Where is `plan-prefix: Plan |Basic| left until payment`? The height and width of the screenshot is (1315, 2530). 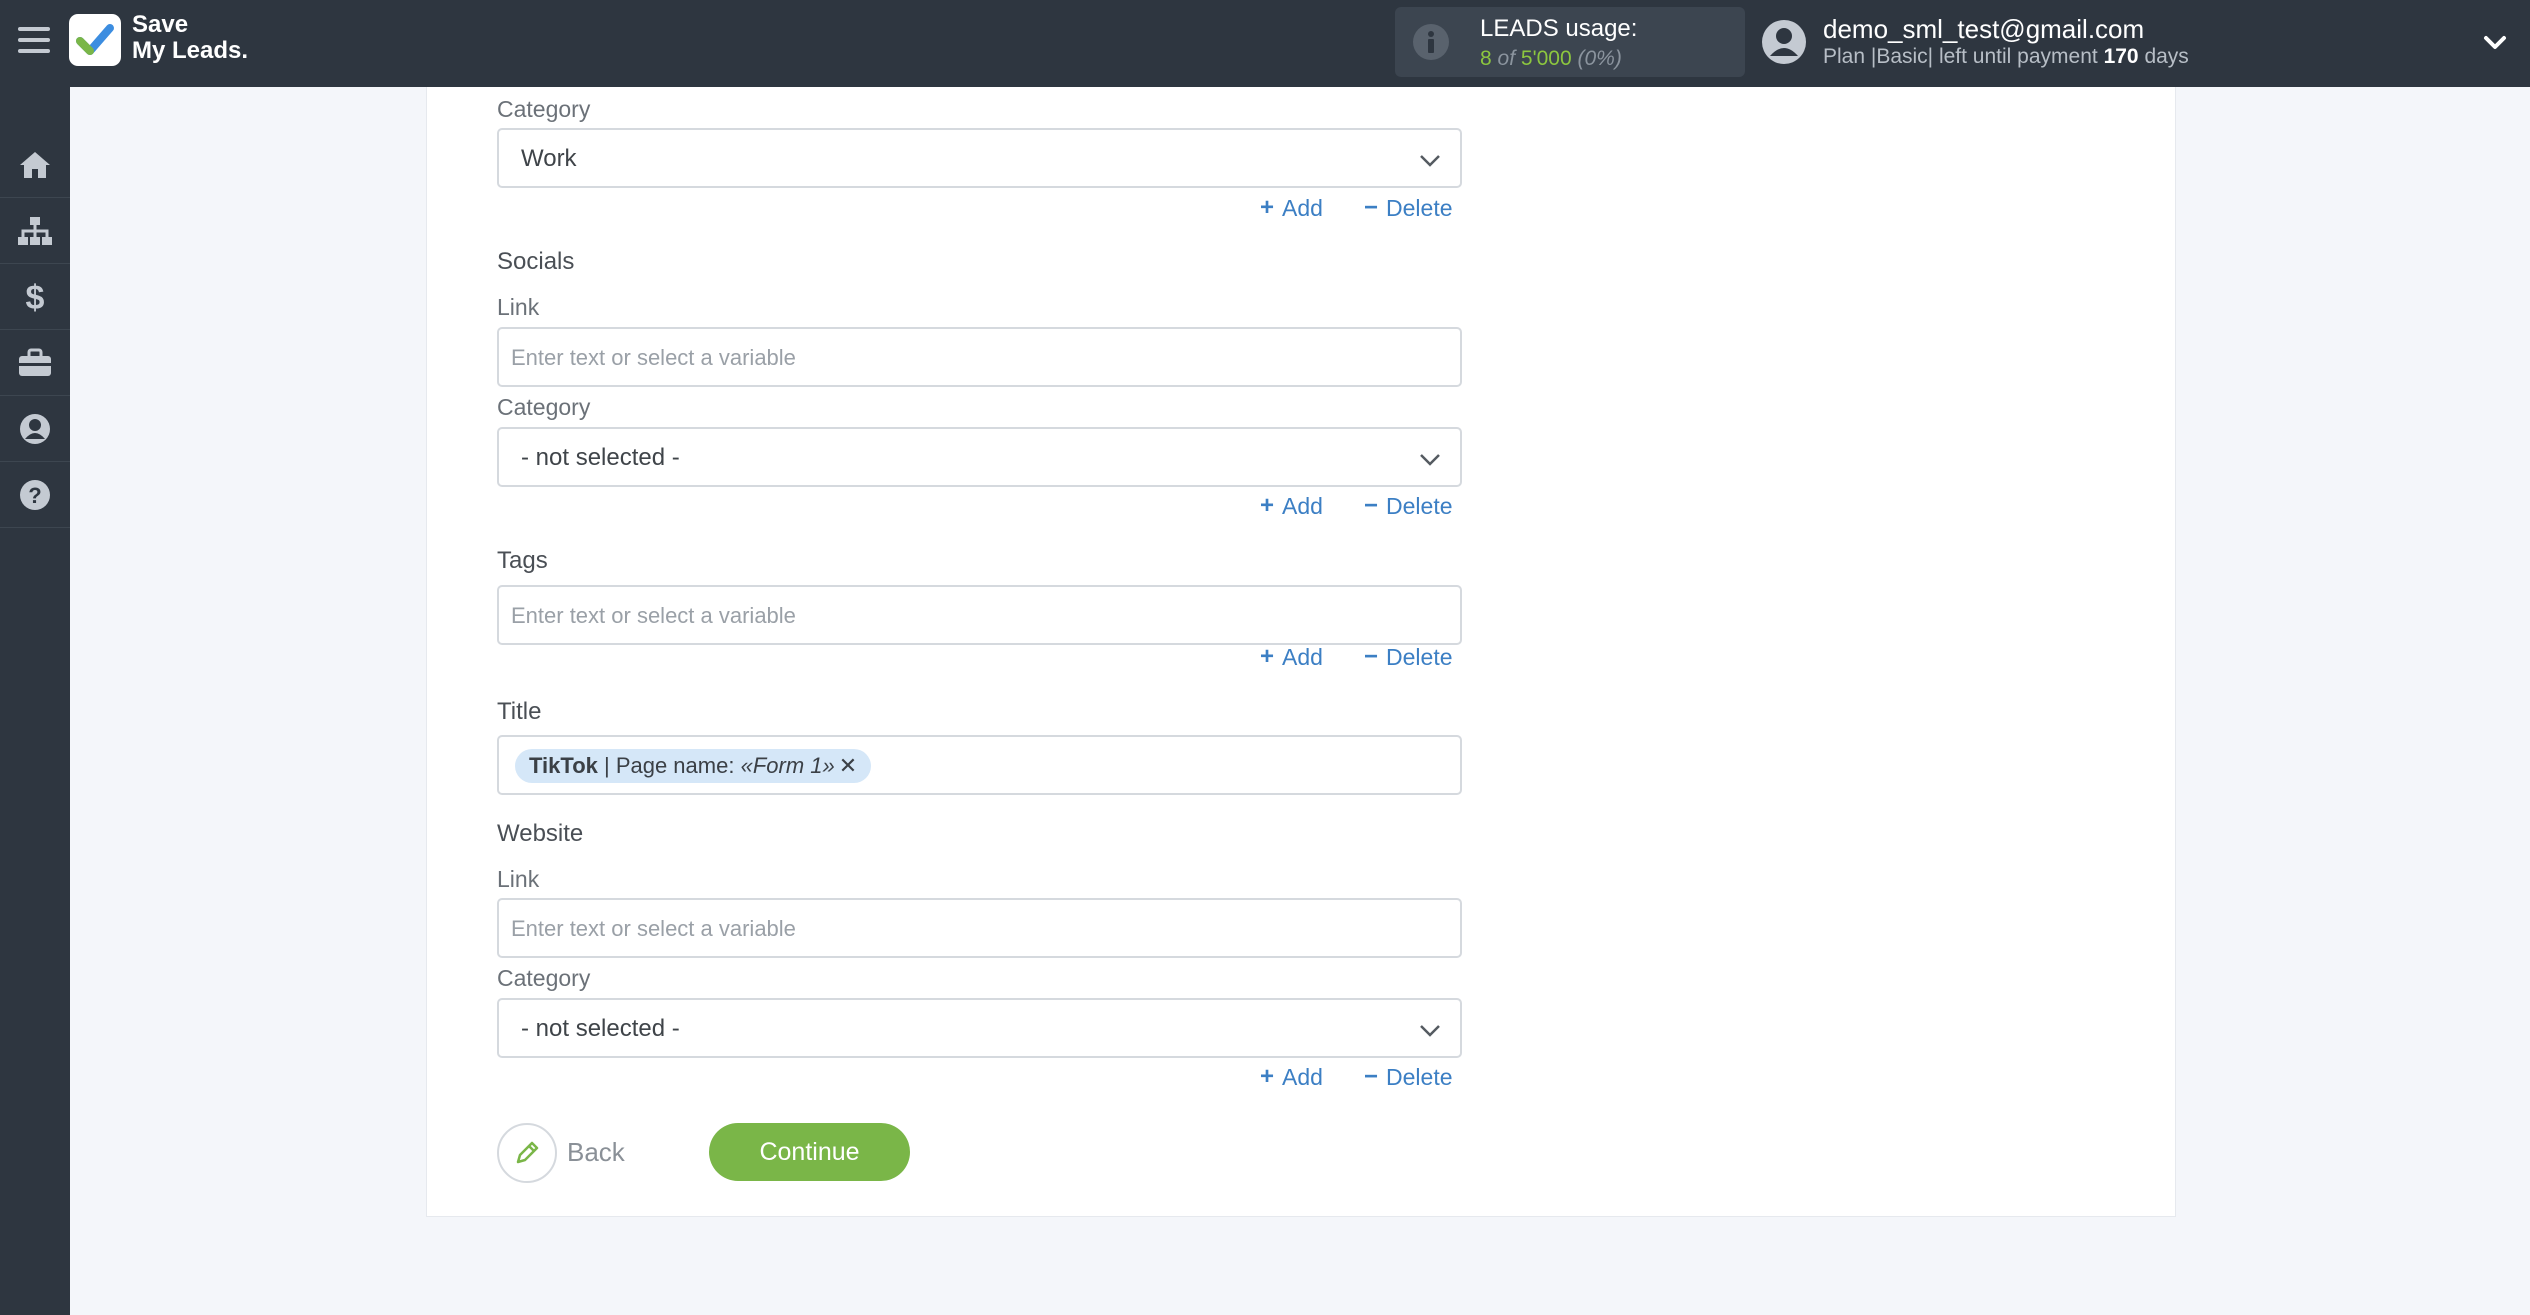
plan-prefix: Plan |Basic| left until payment is located at coordinates (1960, 56).